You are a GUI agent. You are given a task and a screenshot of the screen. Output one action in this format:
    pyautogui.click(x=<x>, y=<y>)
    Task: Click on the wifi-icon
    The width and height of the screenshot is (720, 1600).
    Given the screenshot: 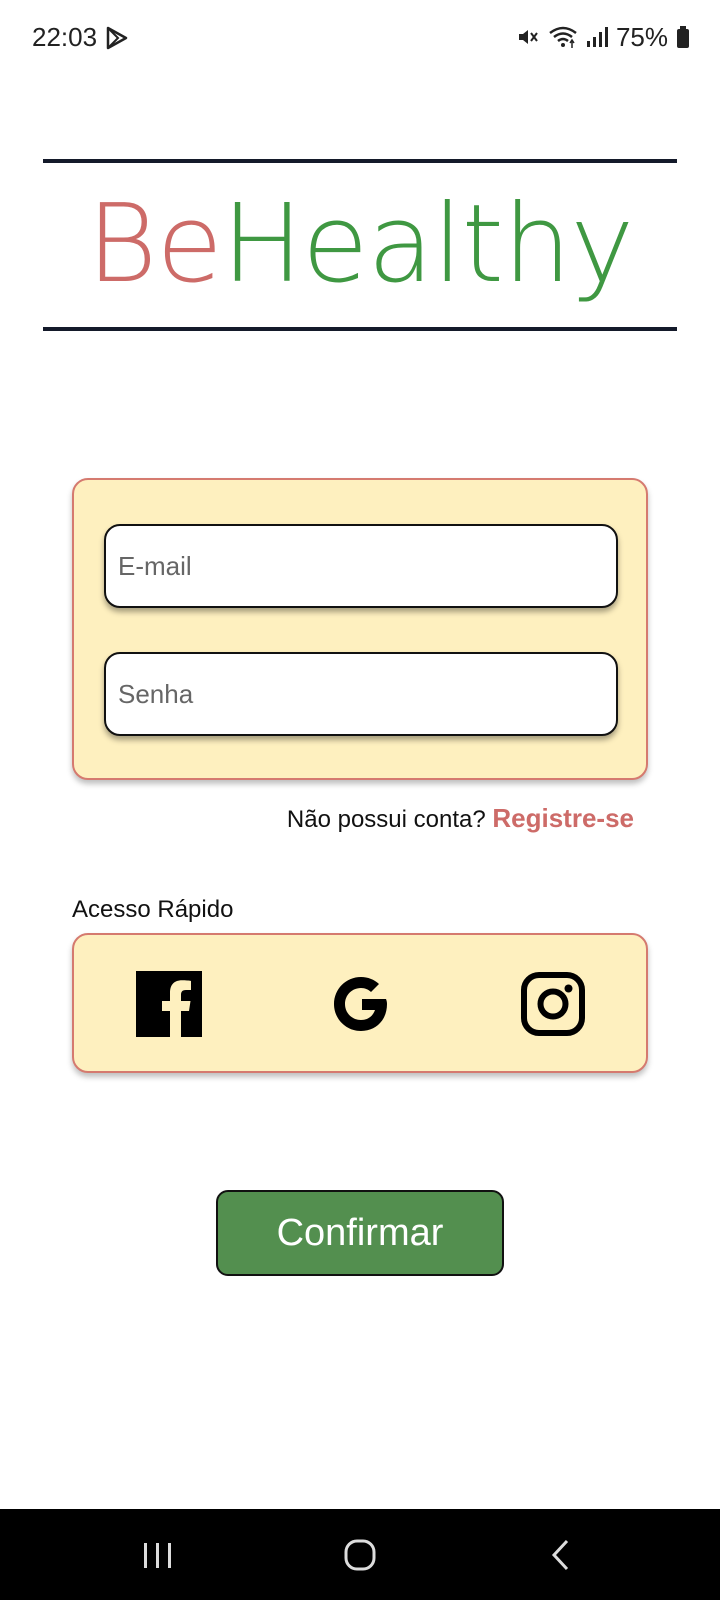 What is the action you would take?
    pyautogui.click(x=563, y=37)
    